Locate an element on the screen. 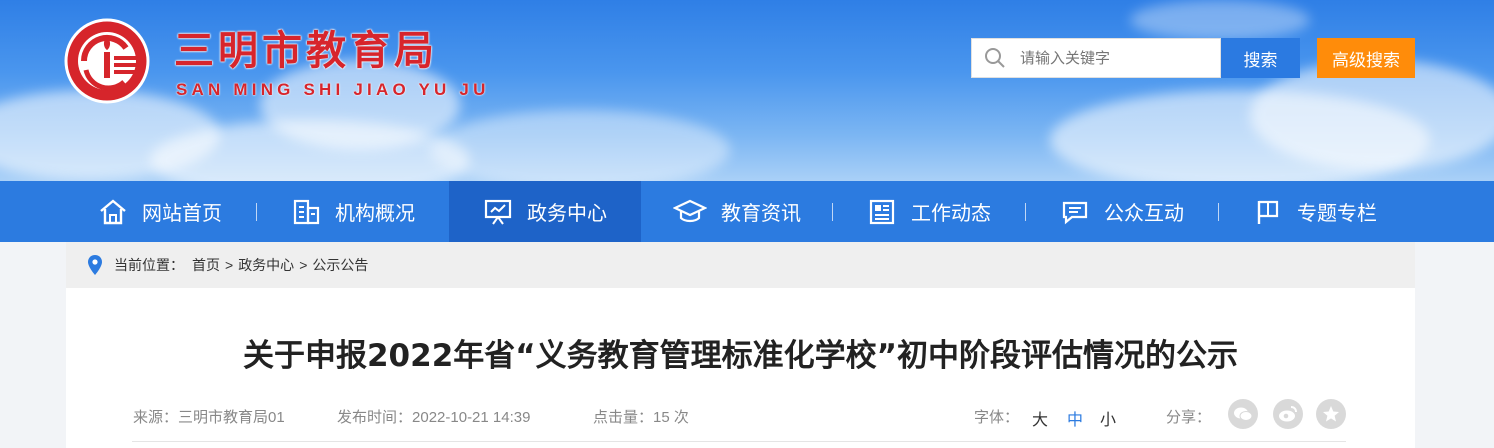  nav-item-label: 政务中心 is located at coordinates (567, 214).